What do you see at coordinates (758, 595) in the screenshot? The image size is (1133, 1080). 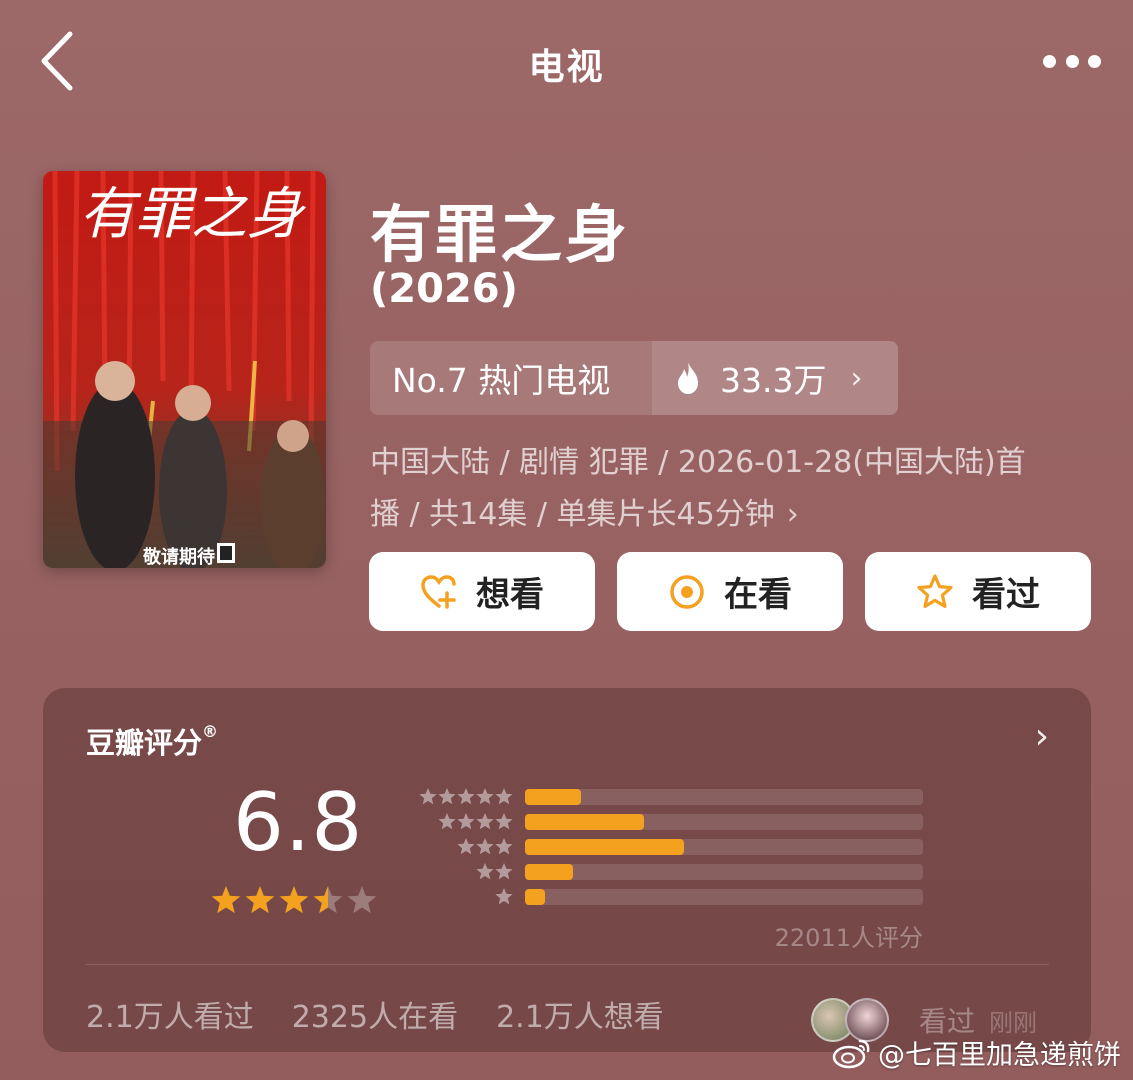 I see `watching-label: 在看` at bounding box center [758, 595].